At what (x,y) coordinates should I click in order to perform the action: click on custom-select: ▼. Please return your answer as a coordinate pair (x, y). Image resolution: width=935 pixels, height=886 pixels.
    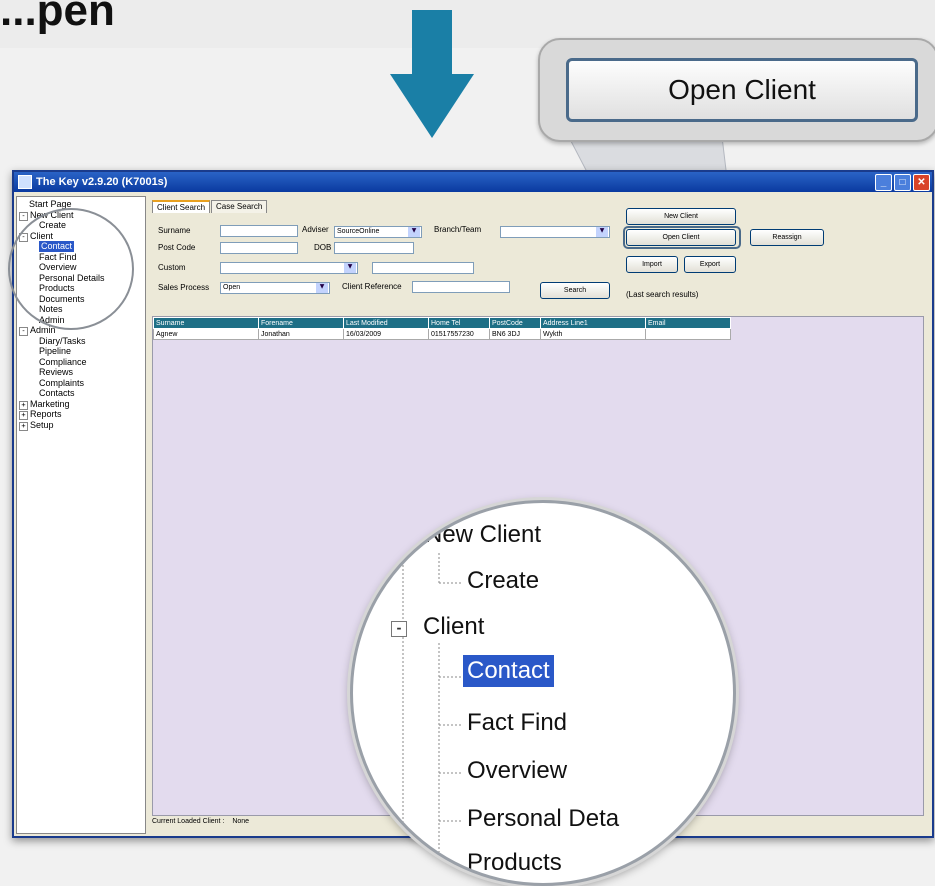
    Looking at the image, I should click on (289, 268).